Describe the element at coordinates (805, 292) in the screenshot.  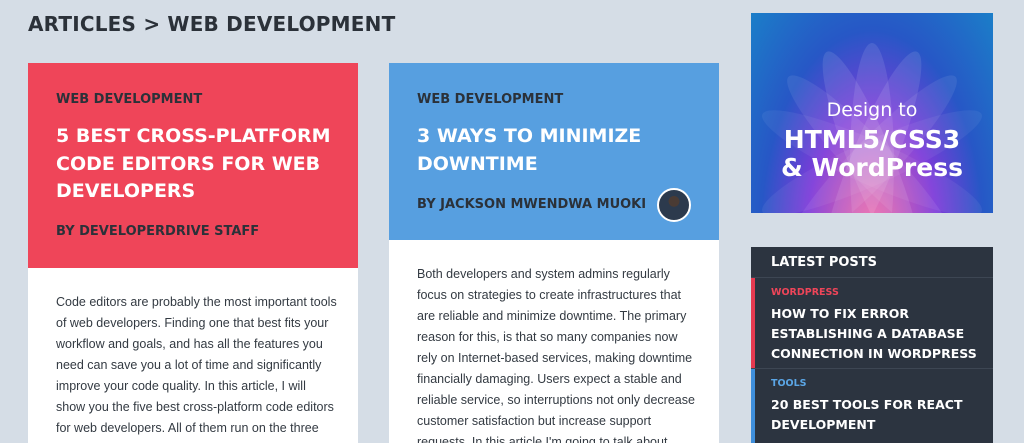
I see `latest-post-category: WORDPRESS` at that location.